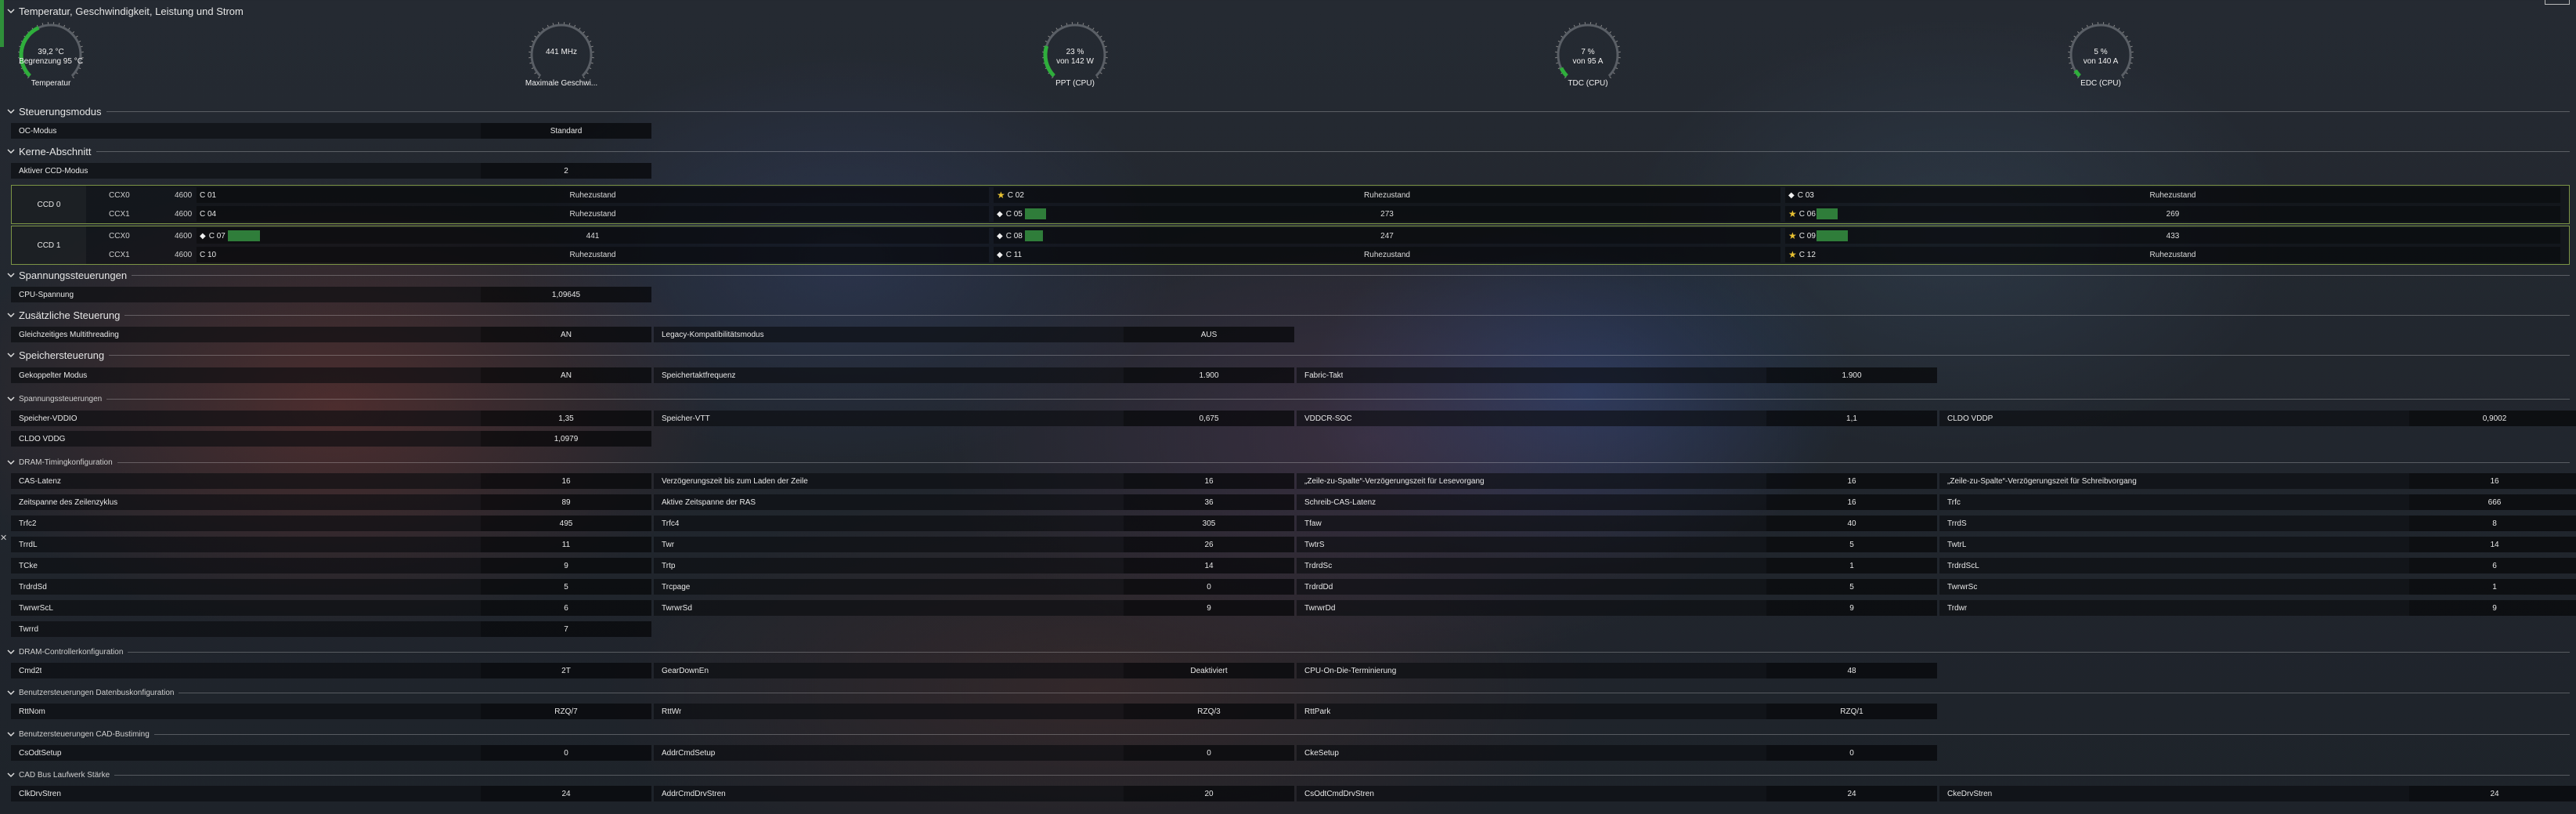 The height and width of the screenshot is (814, 2576). What do you see at coordinates (1075, 83) in the screenshot?
I see `gauge-label: PPT (CPU)` at bounding box center [1075, 83].